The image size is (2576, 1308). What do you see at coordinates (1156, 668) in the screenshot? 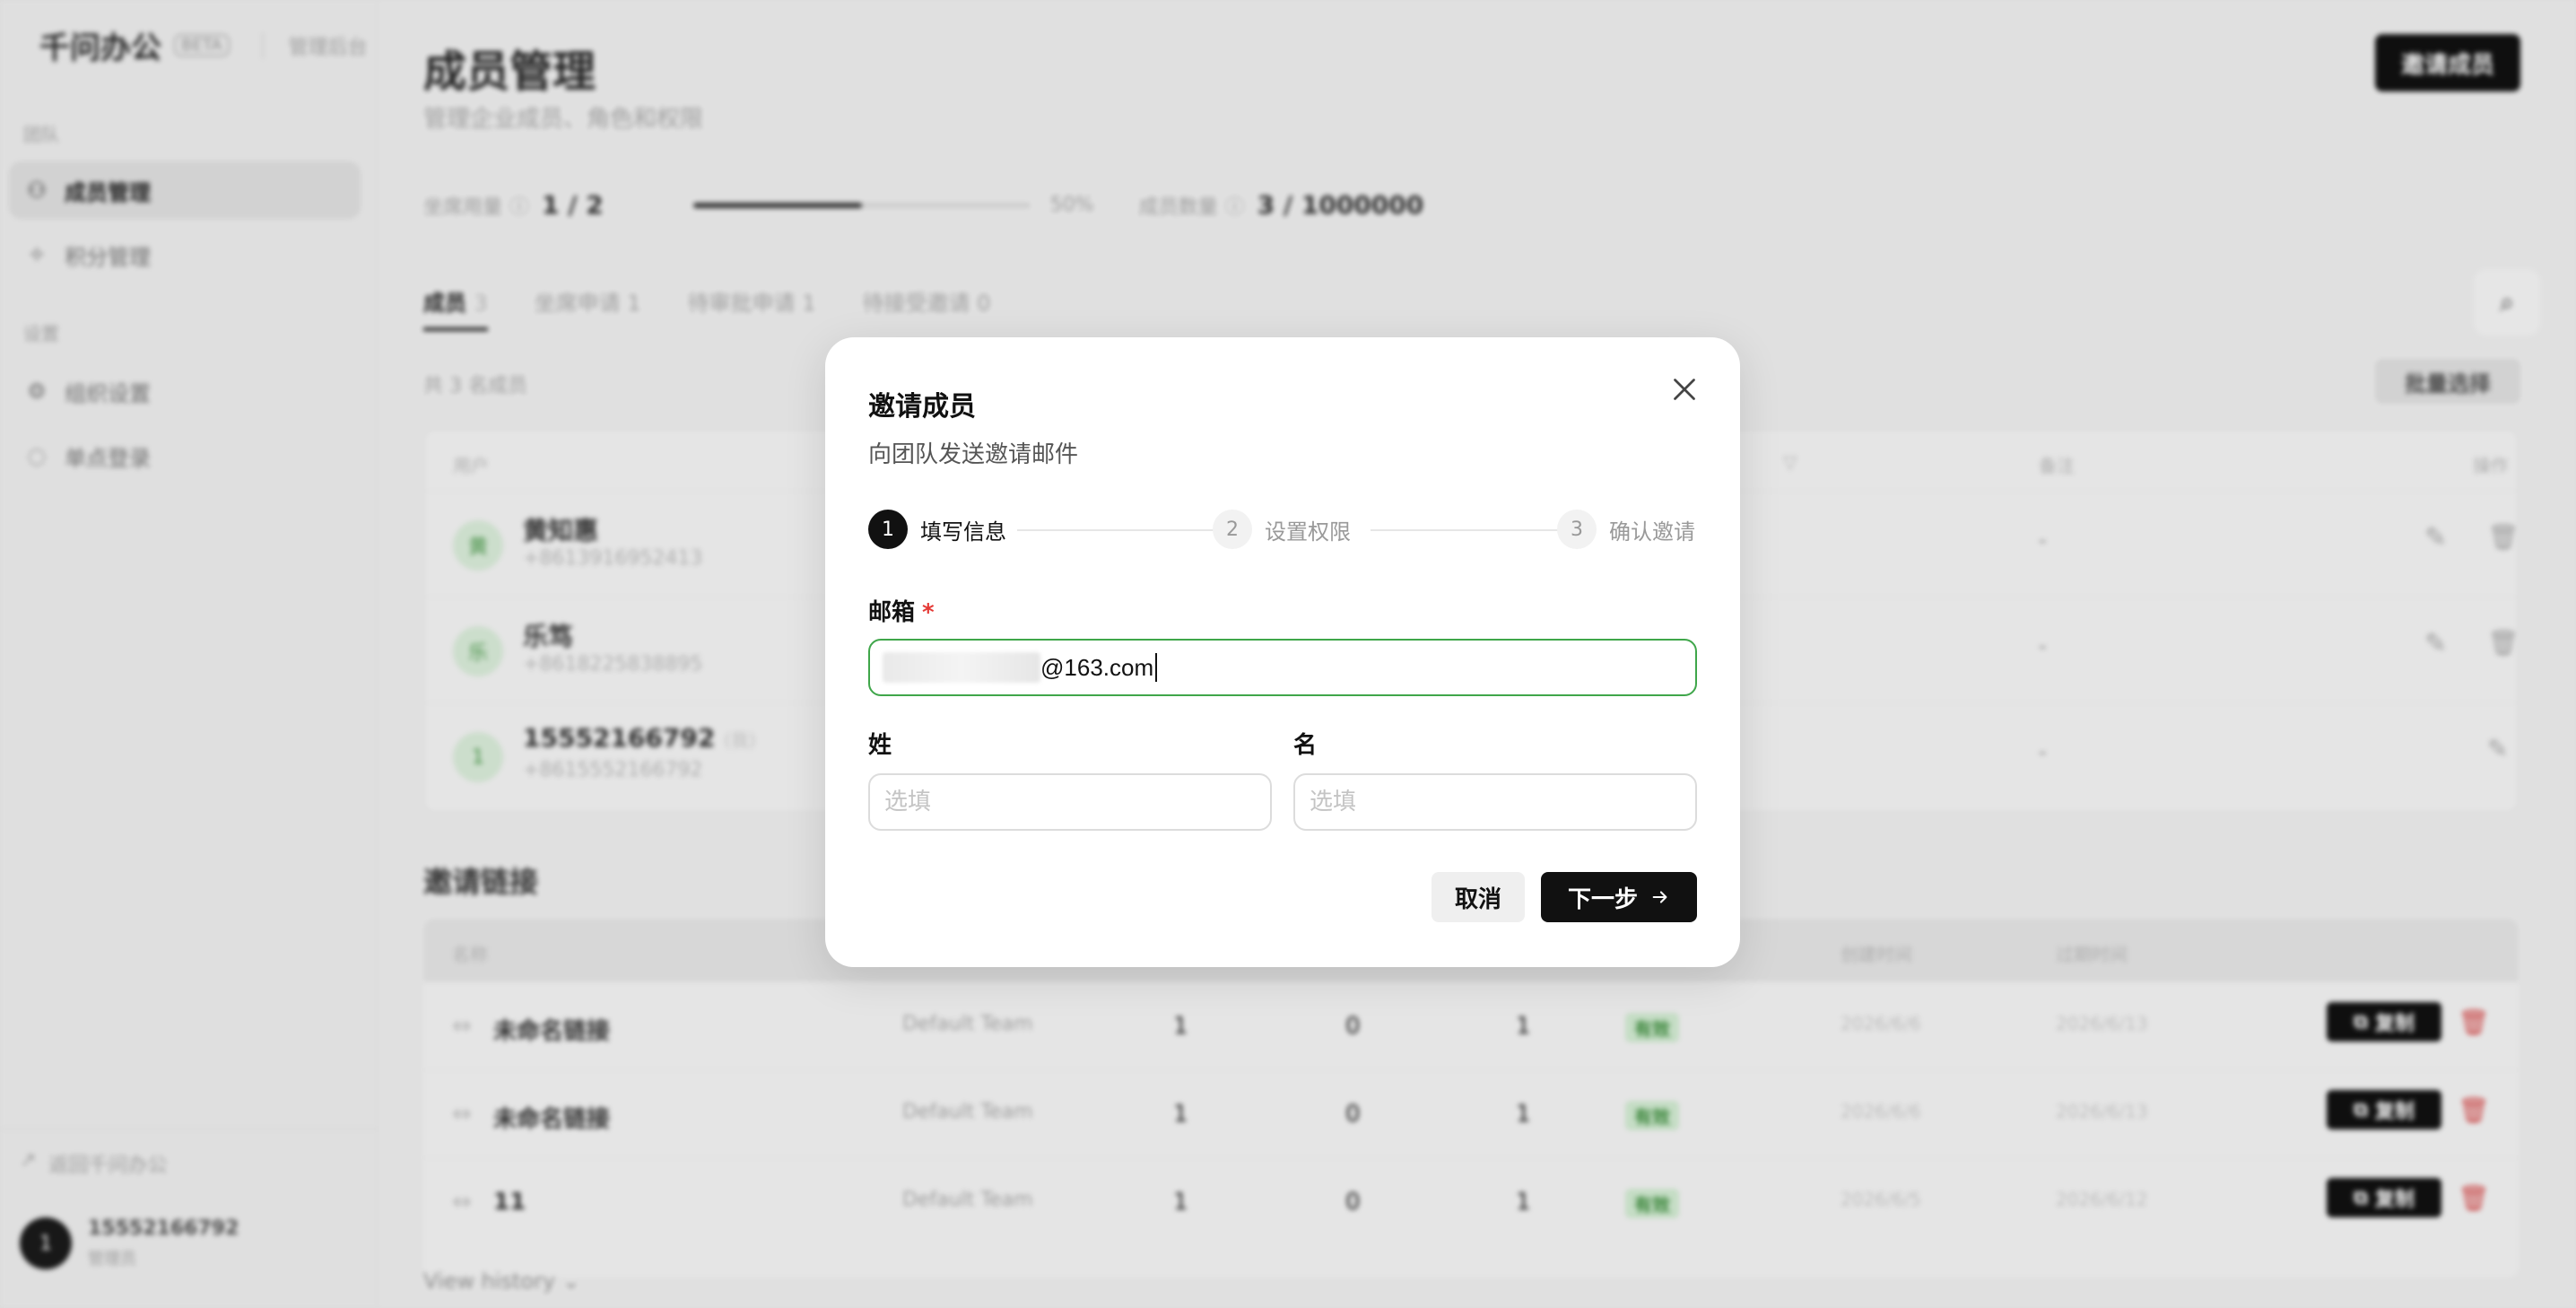
I see `text-caret` at bounding box center [1156, 668].